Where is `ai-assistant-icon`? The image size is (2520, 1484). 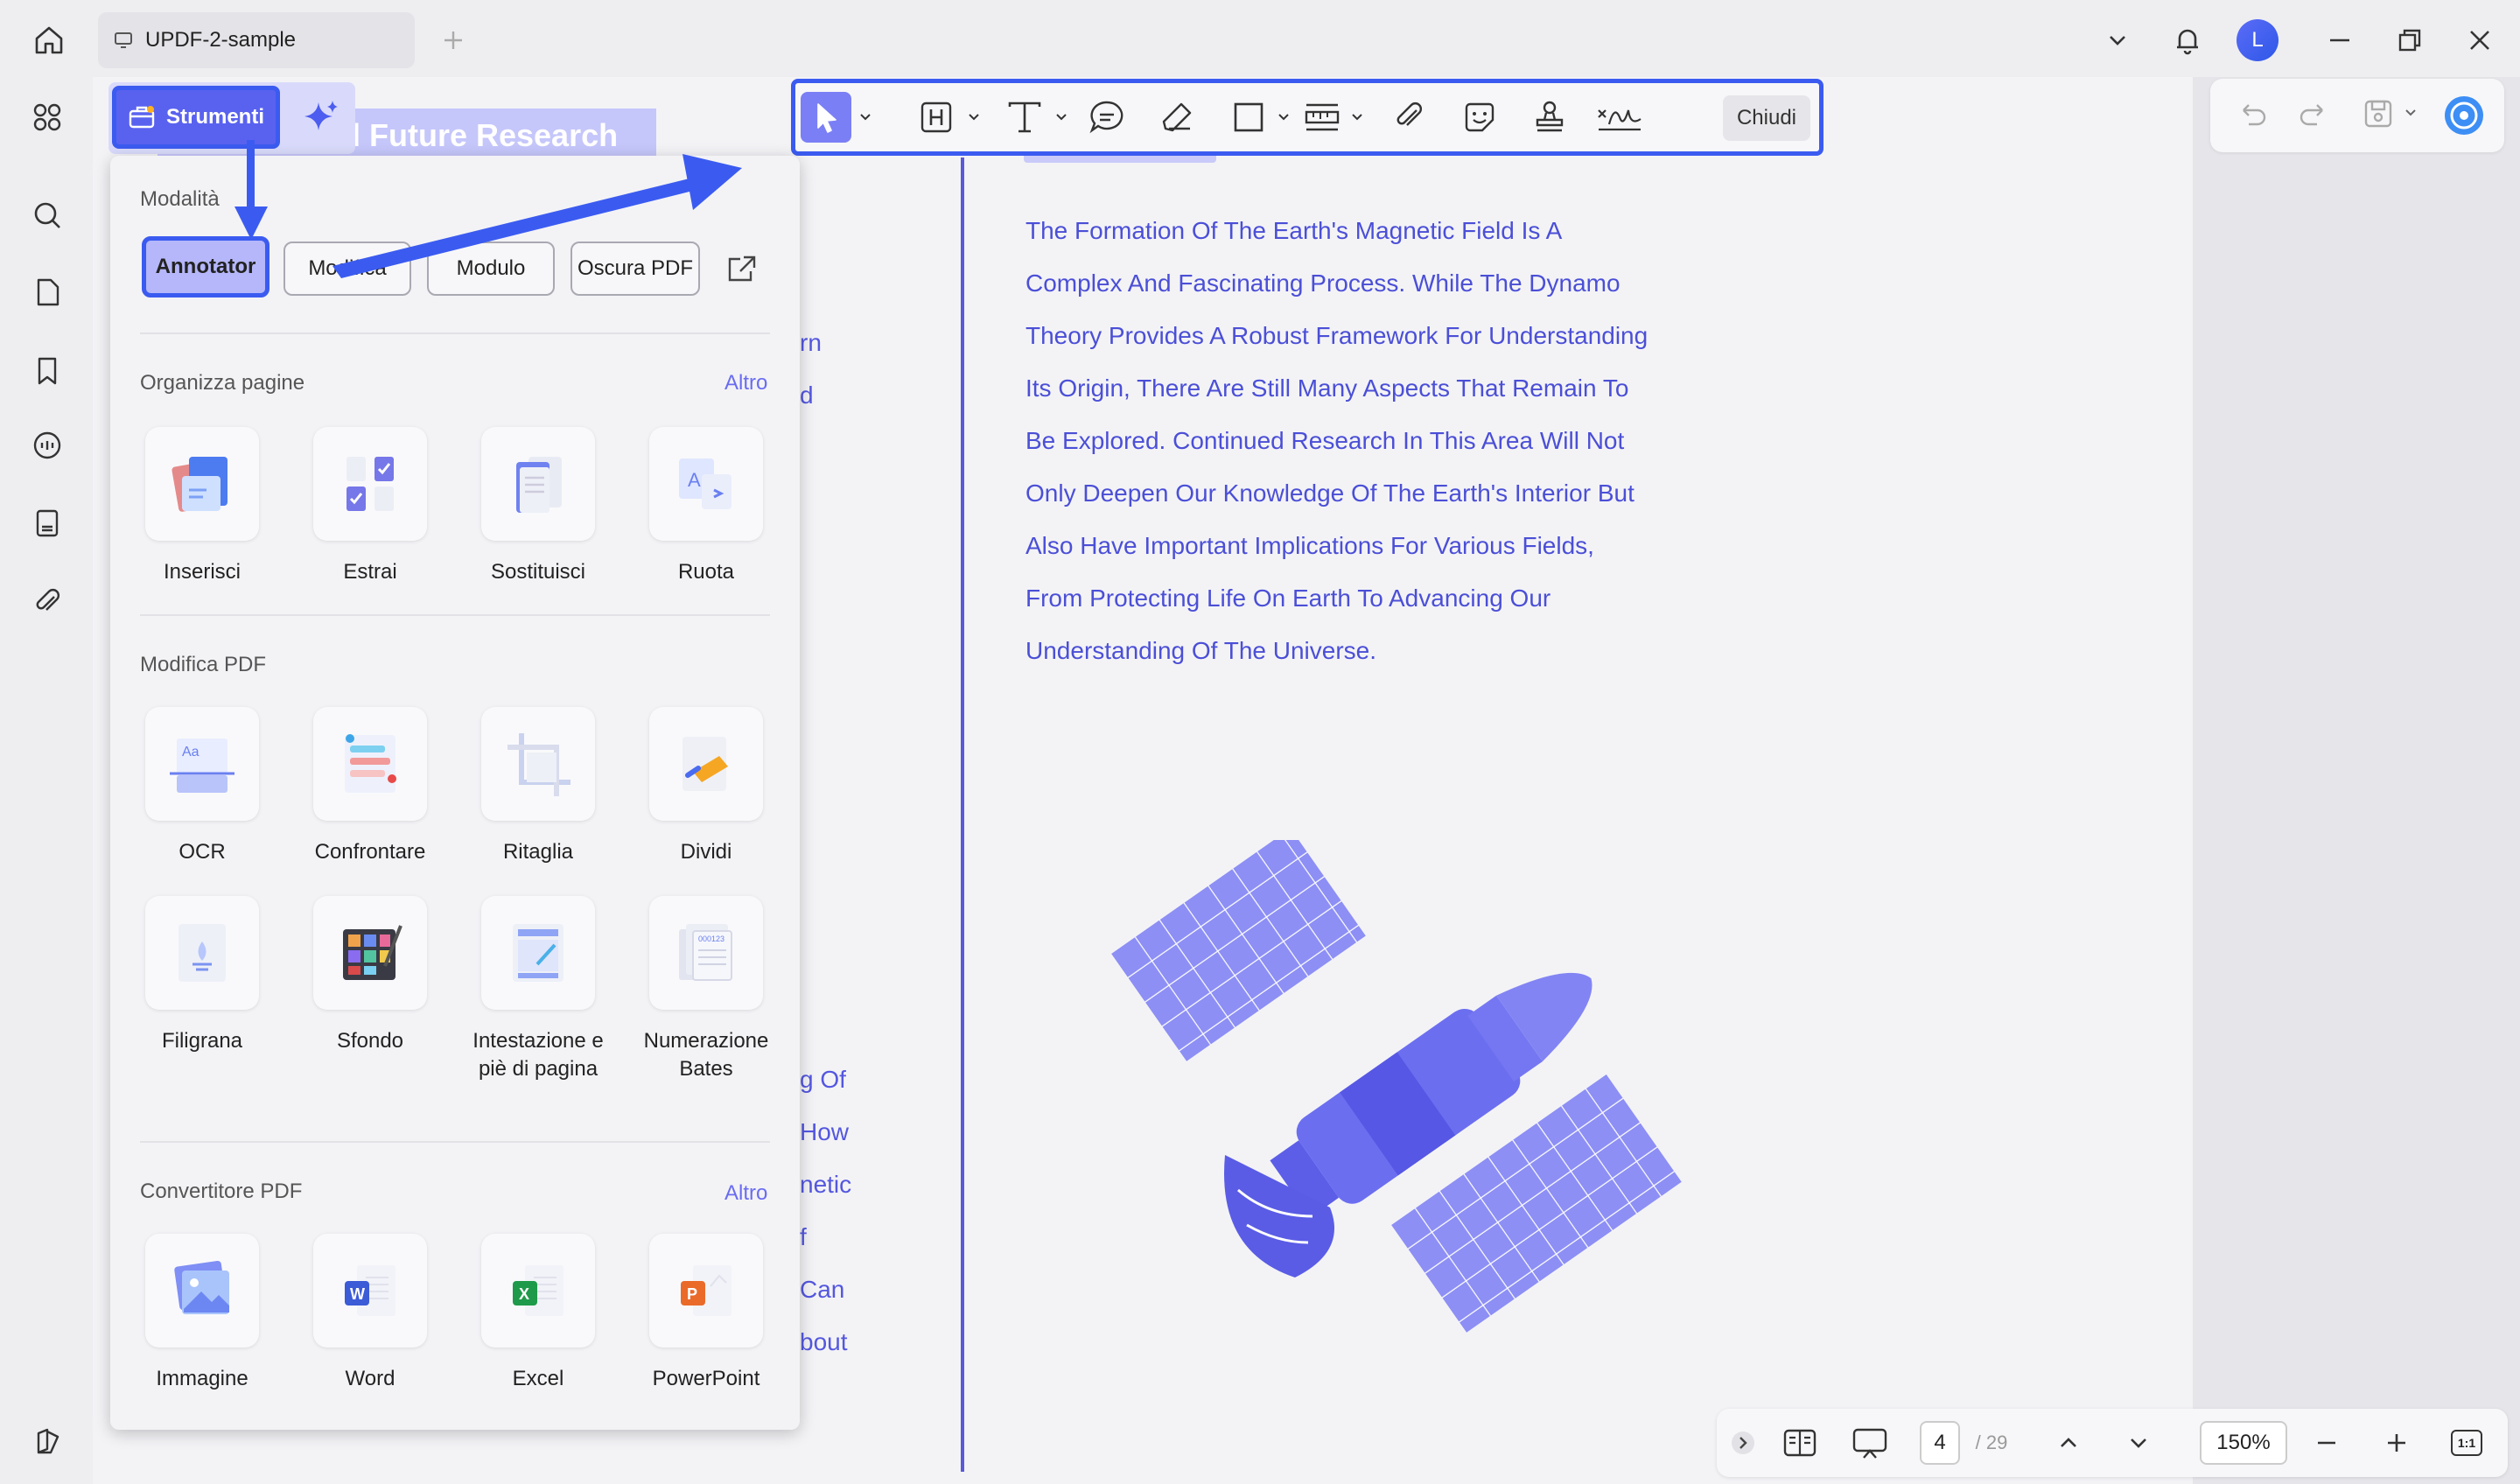
ai-assistant-icon is located at coordinates (2464, 115).